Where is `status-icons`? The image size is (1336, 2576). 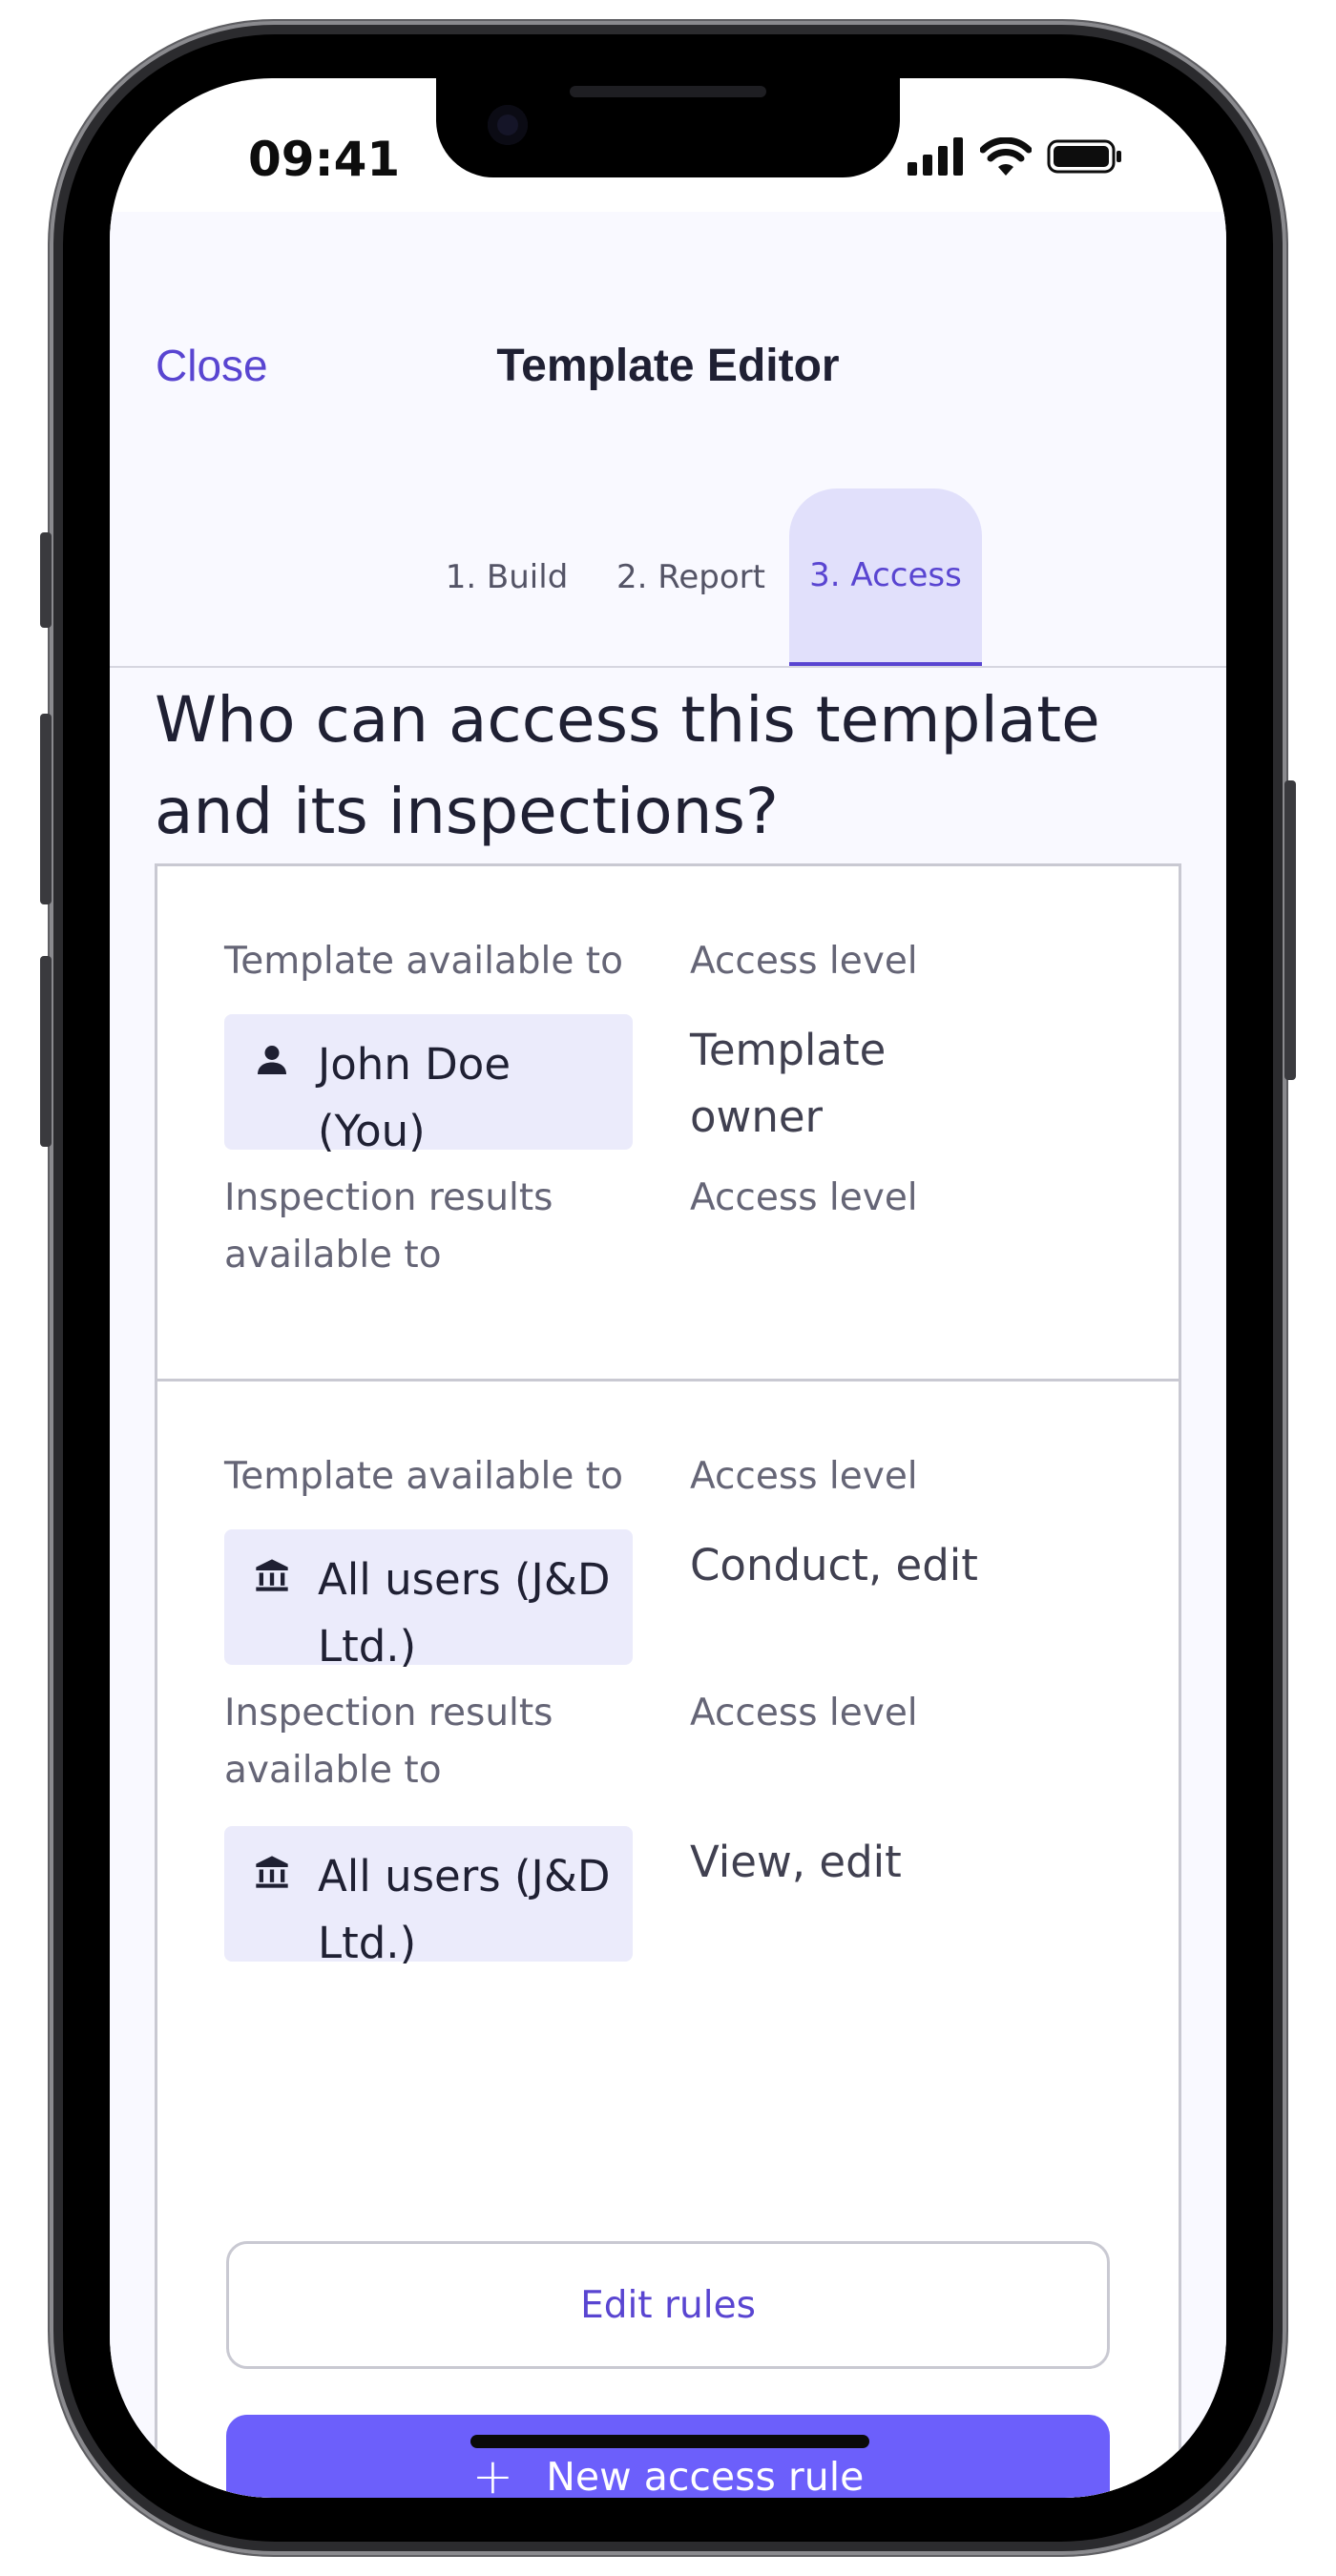
status-icons is located at coordinates (1015, 156).